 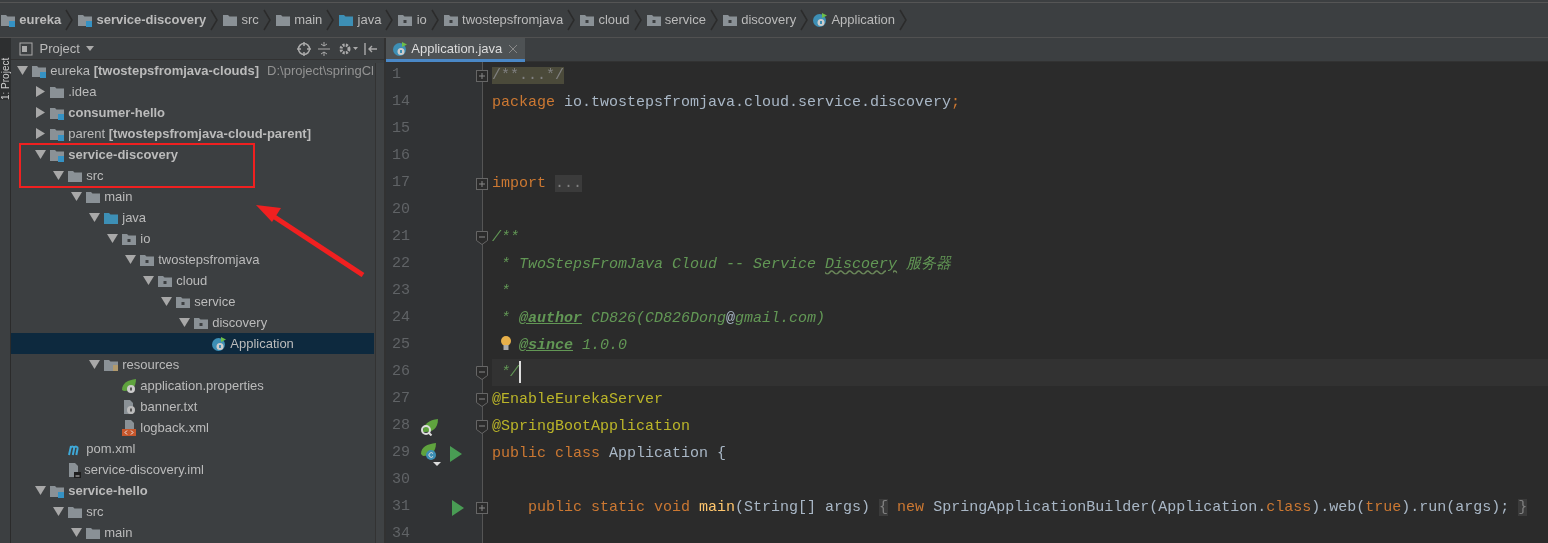 What do you see at coordinates (262, 343) in the screenshot?
I see `item-label: Application` at bounding box center [262, 343].